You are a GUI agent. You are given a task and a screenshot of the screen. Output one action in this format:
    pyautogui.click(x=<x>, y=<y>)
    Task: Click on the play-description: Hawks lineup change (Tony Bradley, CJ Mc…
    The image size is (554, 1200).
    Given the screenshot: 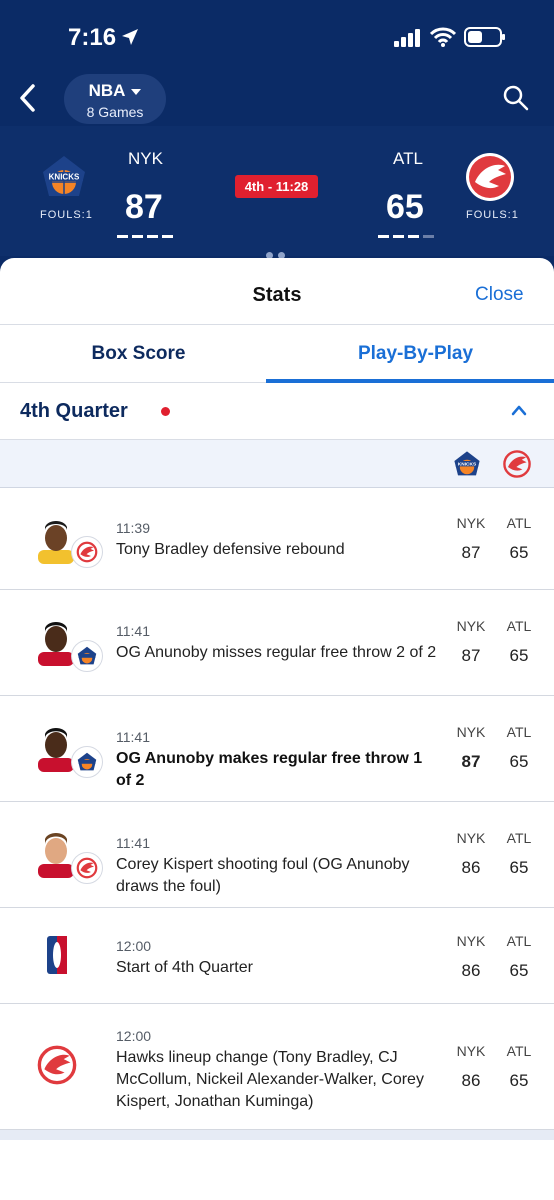 What is the action you would take?
    pyautogui.click(x=270, y=1079)
    